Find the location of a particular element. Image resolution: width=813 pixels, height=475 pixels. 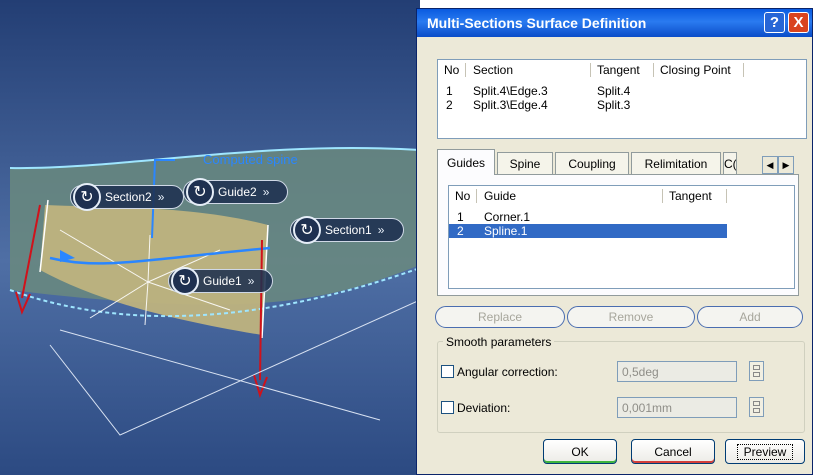

remove-button: Remove is located at coordinates (631, 317).